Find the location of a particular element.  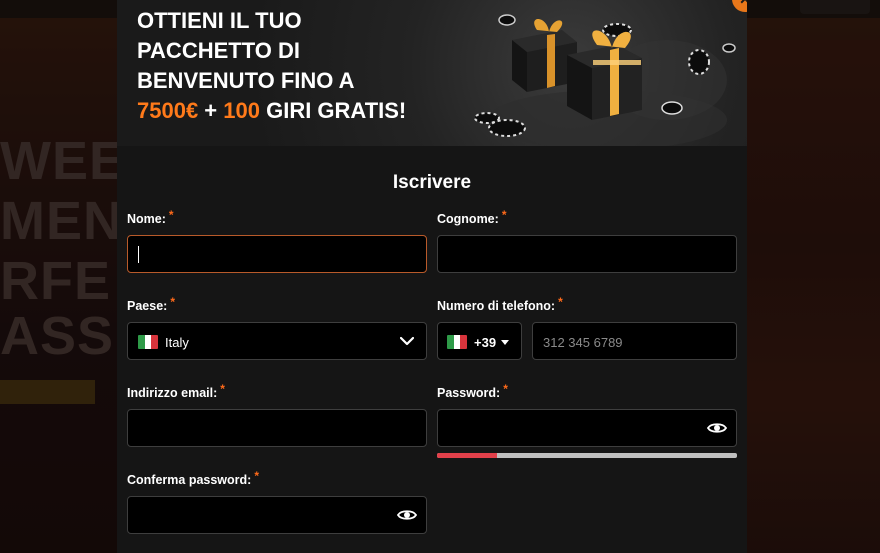

password-strength-bar is located at coordinates (587, 455).